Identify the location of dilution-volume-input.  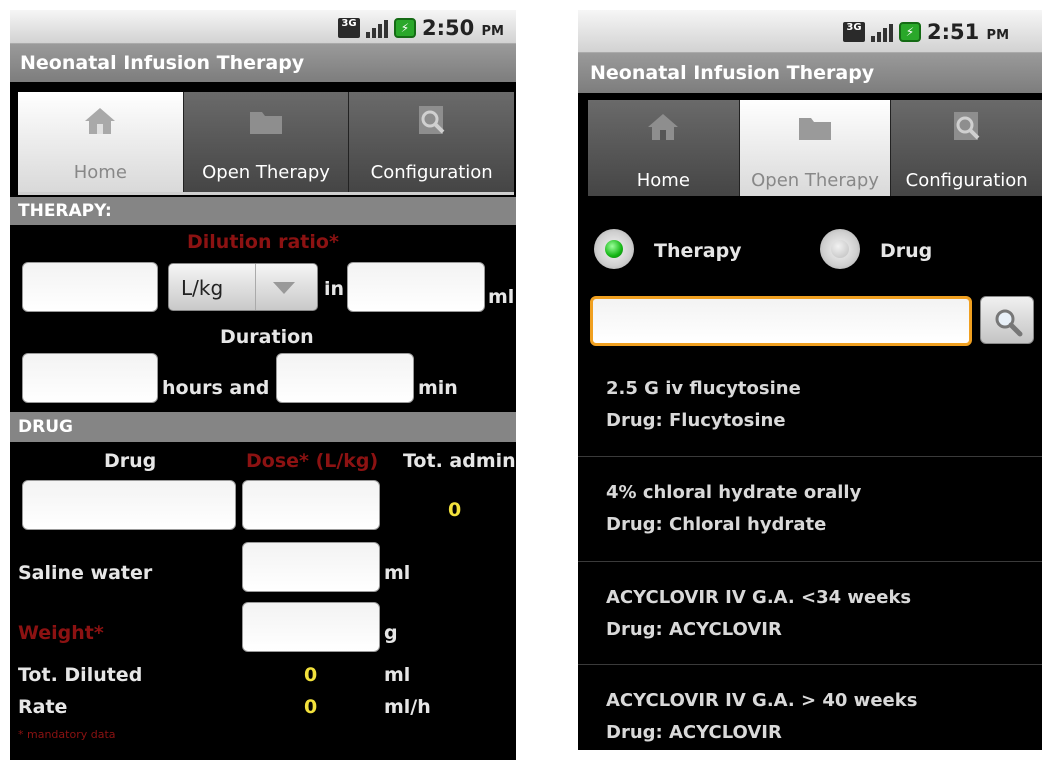
(416, 287).